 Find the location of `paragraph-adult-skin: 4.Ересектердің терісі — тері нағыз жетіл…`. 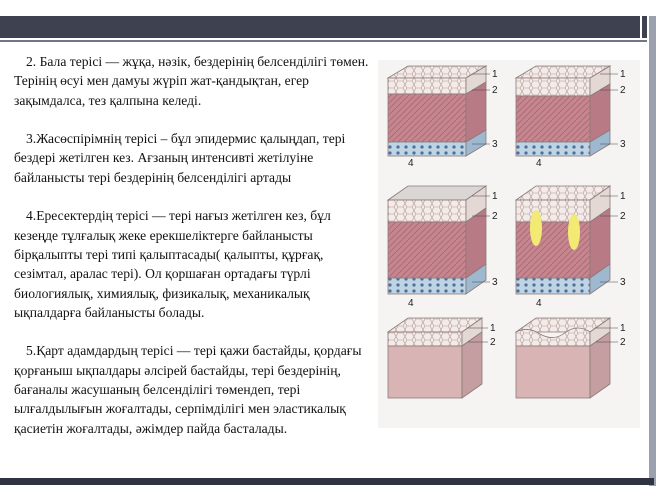

paragraph-adult-skin: 4.Ересектердің терісі — тері нағыз жетіл… is located at coordinates (172, 264).